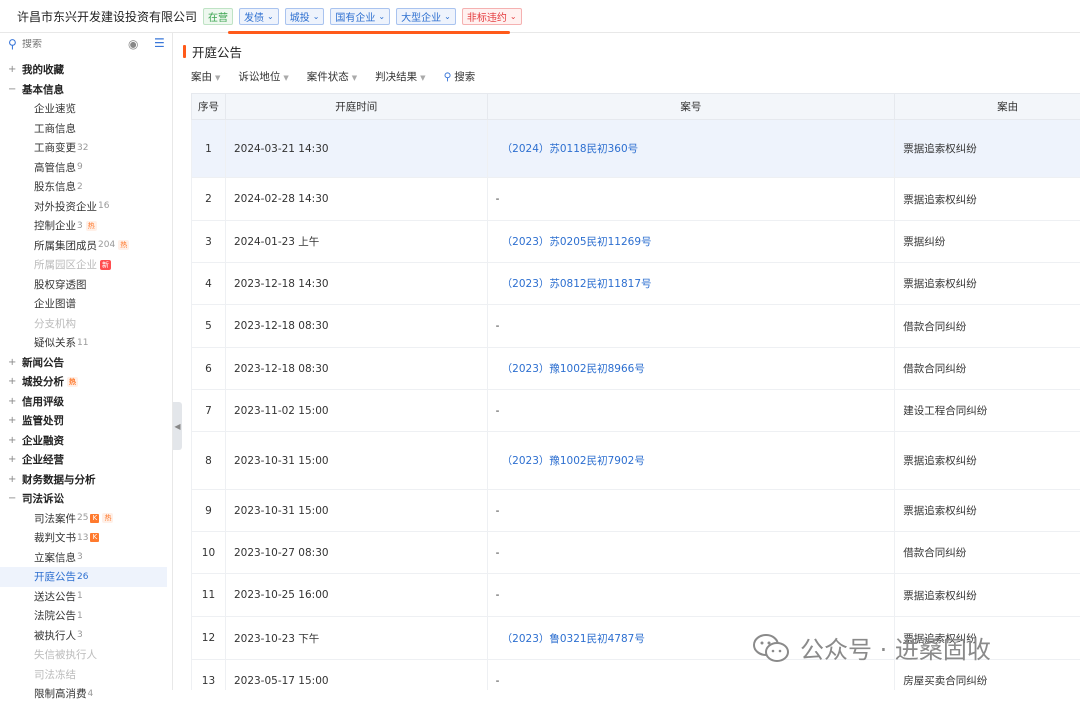 The image size is (1080, 704). I want to click on table-cell: （2023）苏0205民初11269号, so click(691, 242).